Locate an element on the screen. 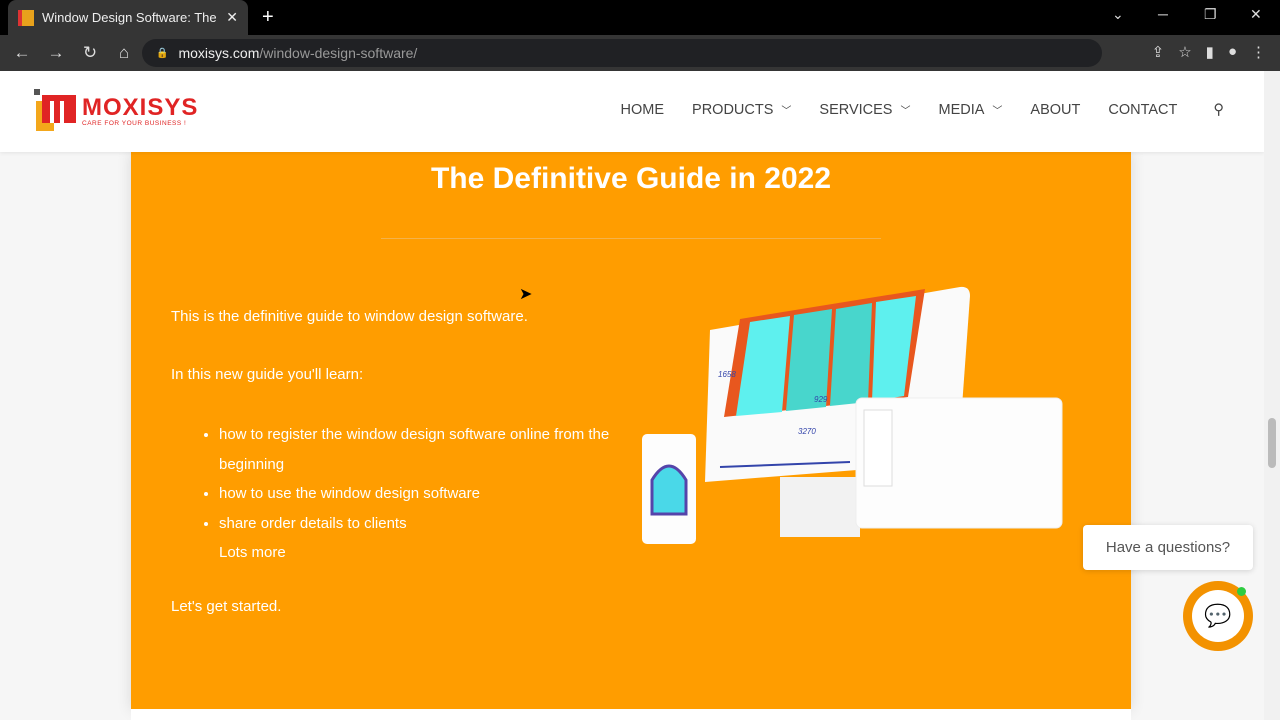  dimension-width: 3270 is located at coordinates (807, 431).